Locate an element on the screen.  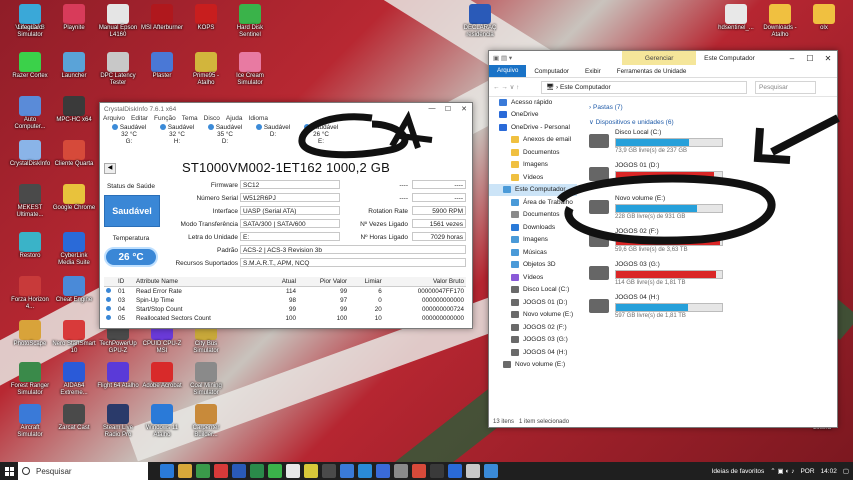
desktop-icon: Manual Epson L4160 is located at coordinates (118, 21).